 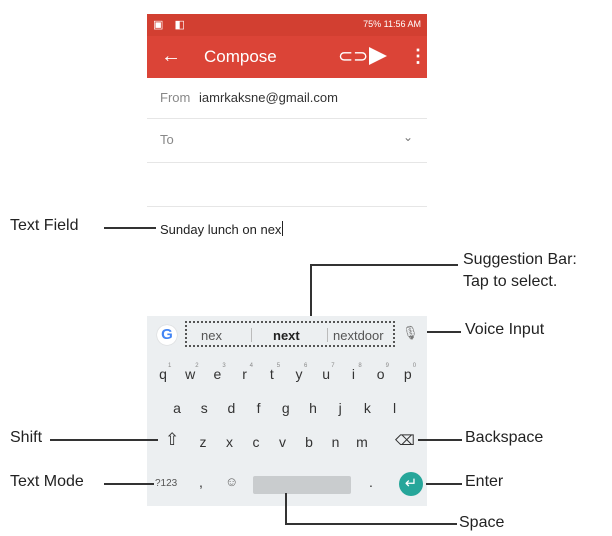 What do you see at coordinates (204, 408) in the screenshot?
I see `key-s: s` at bounding box center [204, 408].